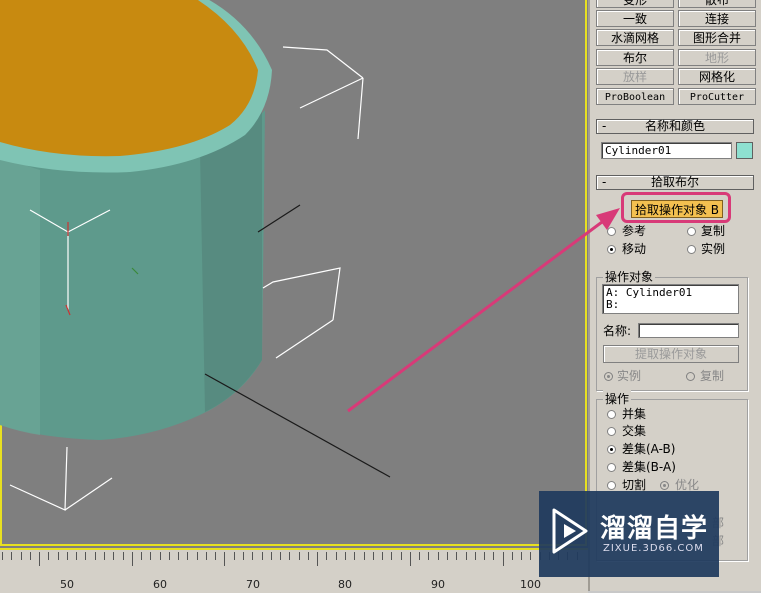  What do you see at coordinates (654, 529) in the screenshot?
I see `watermark-title: 溜溜自学` at bounding box center [654, 529].